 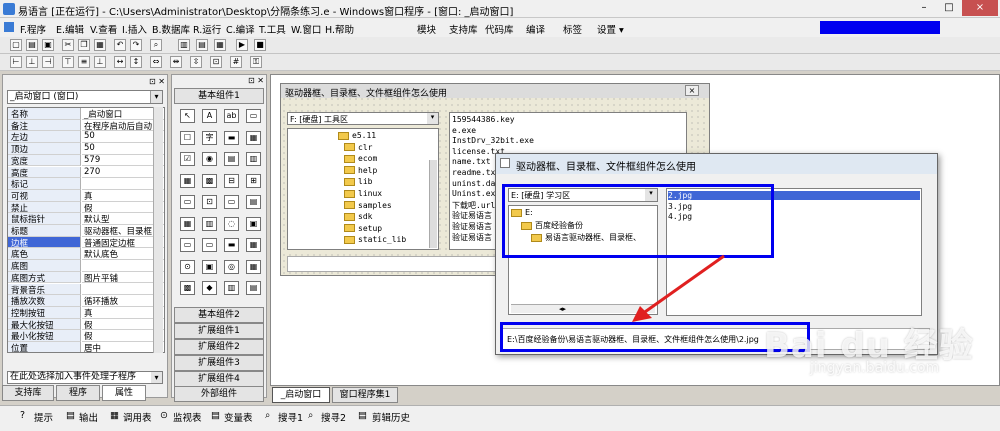 I want to click on clip-icon: ▤, so click(x=362, y=415).